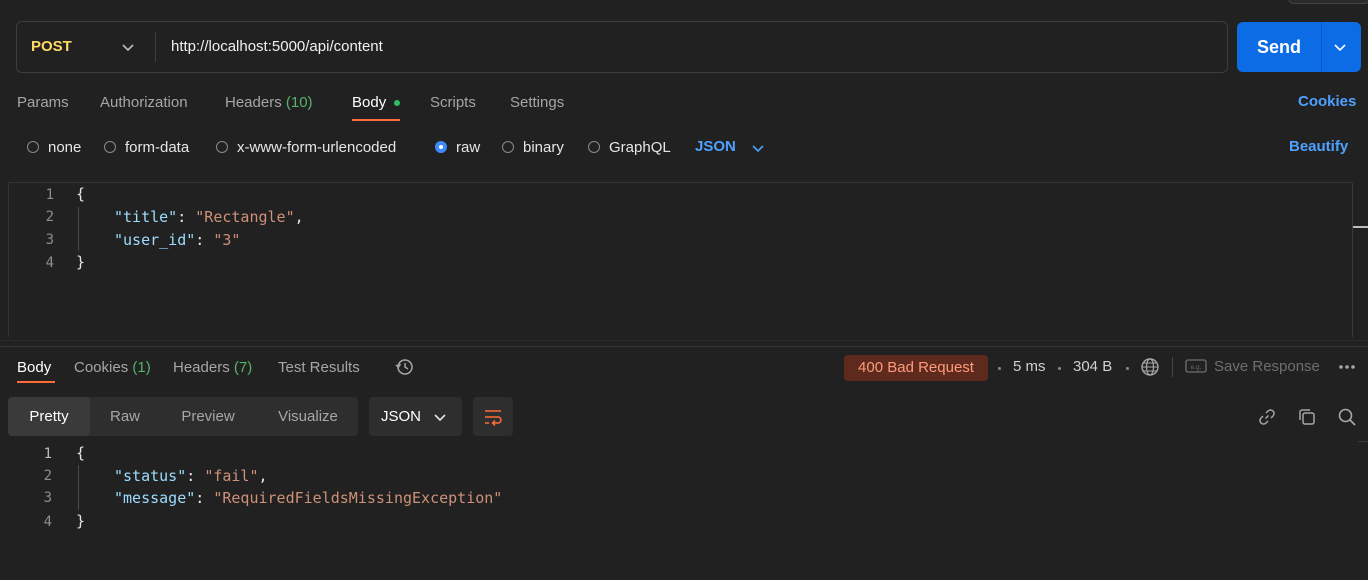 This screenshot has width=1368, height=580. Describe the element at coordinates (155, 498) in the screenshot. I see `json-key: "message"` at that location.